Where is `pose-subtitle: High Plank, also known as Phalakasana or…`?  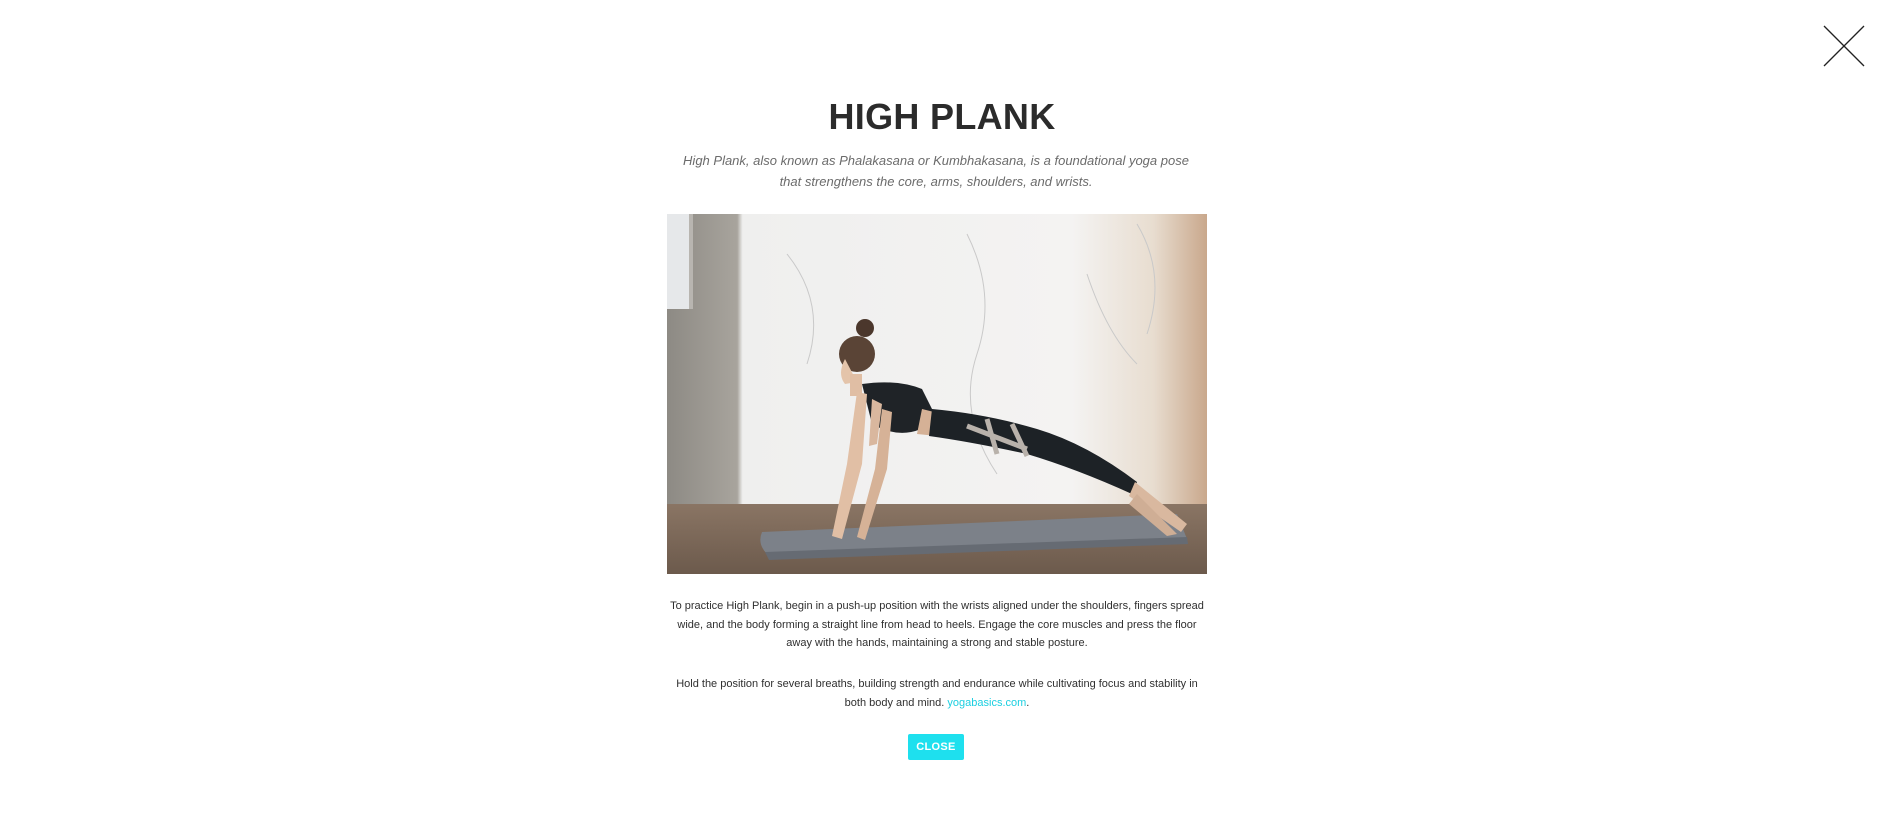 pose-subtitle: High Plank, also known as Phalakasana or… is located at coordinates (936, 171).